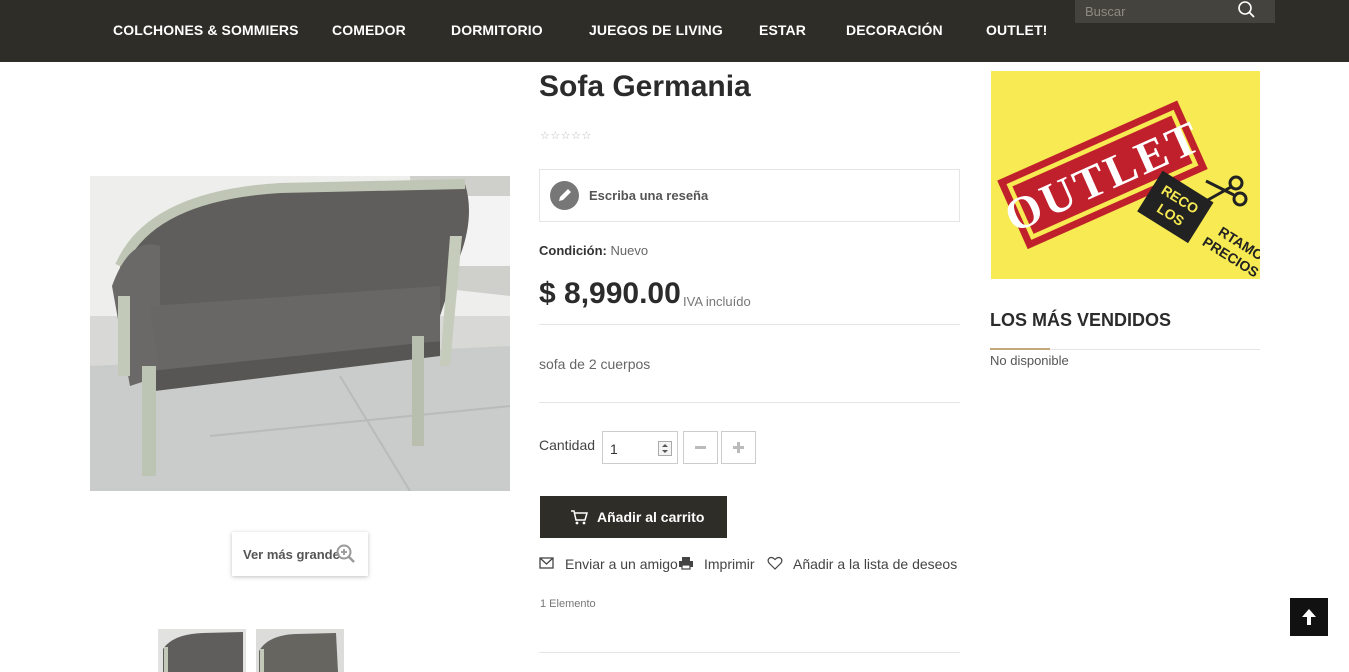  I want to click on add-to-wishlist-link: Añadir a la lista de deseos, so click(875, 564).